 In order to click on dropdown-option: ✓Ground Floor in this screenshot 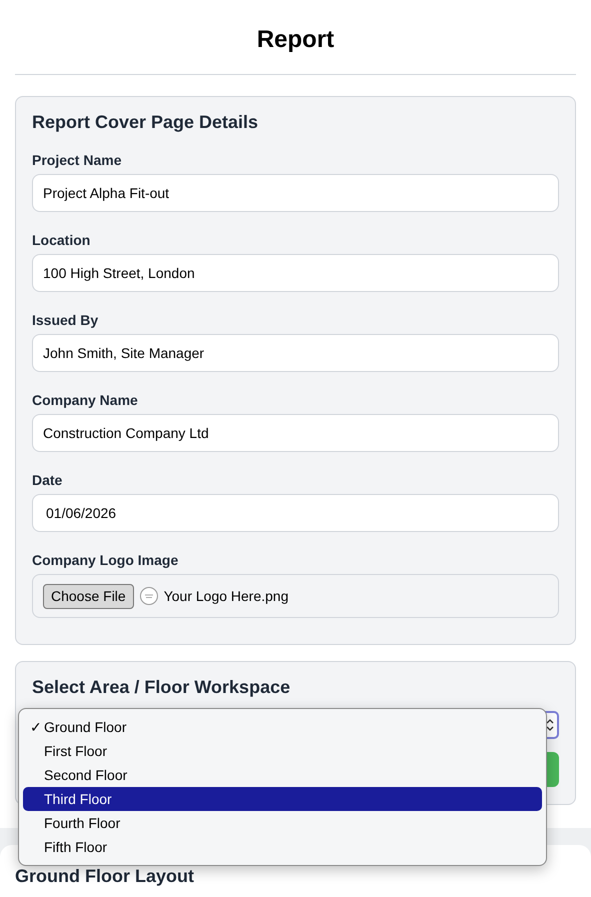, I will do `click(282, 727)`.